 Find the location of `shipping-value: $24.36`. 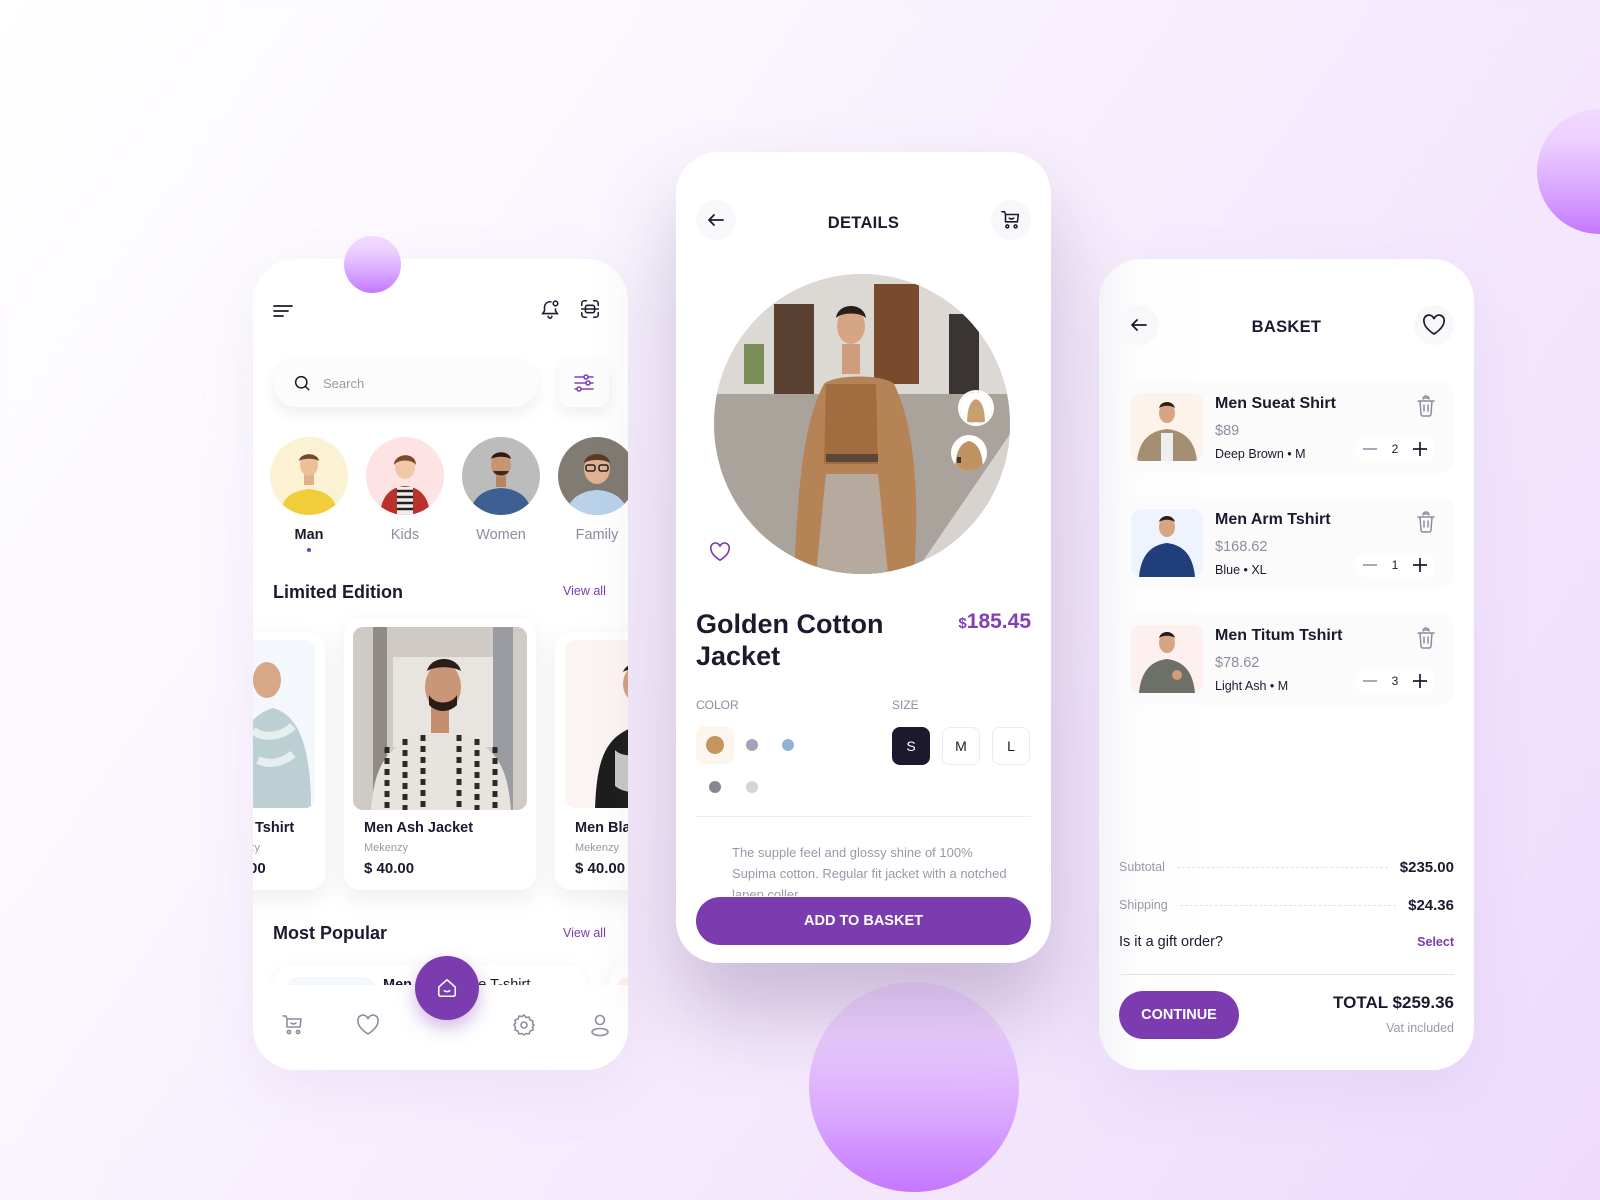

shipping-value: $24.36 is located at coordinates (1431, 905).